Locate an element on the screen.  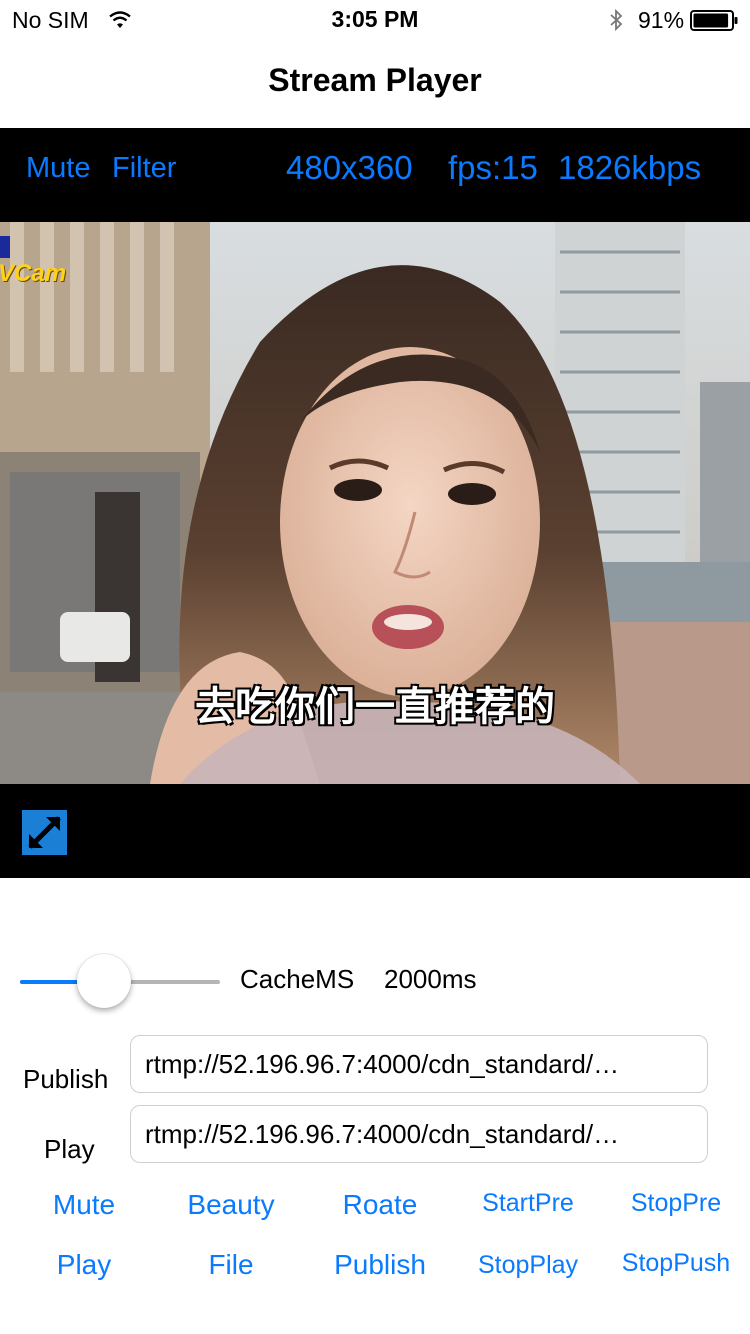
mute-action-button: Mute is located at coordinates (84, 1205).